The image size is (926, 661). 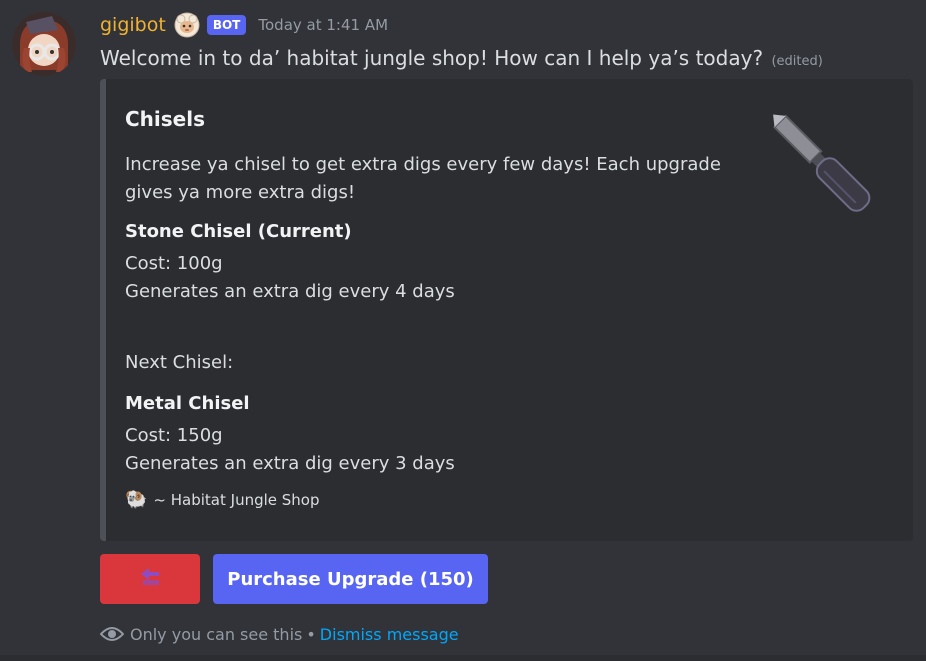 I want to click on next-chisel-generates: Generates an extra dig every 3 days, so click(x=290, y=463).